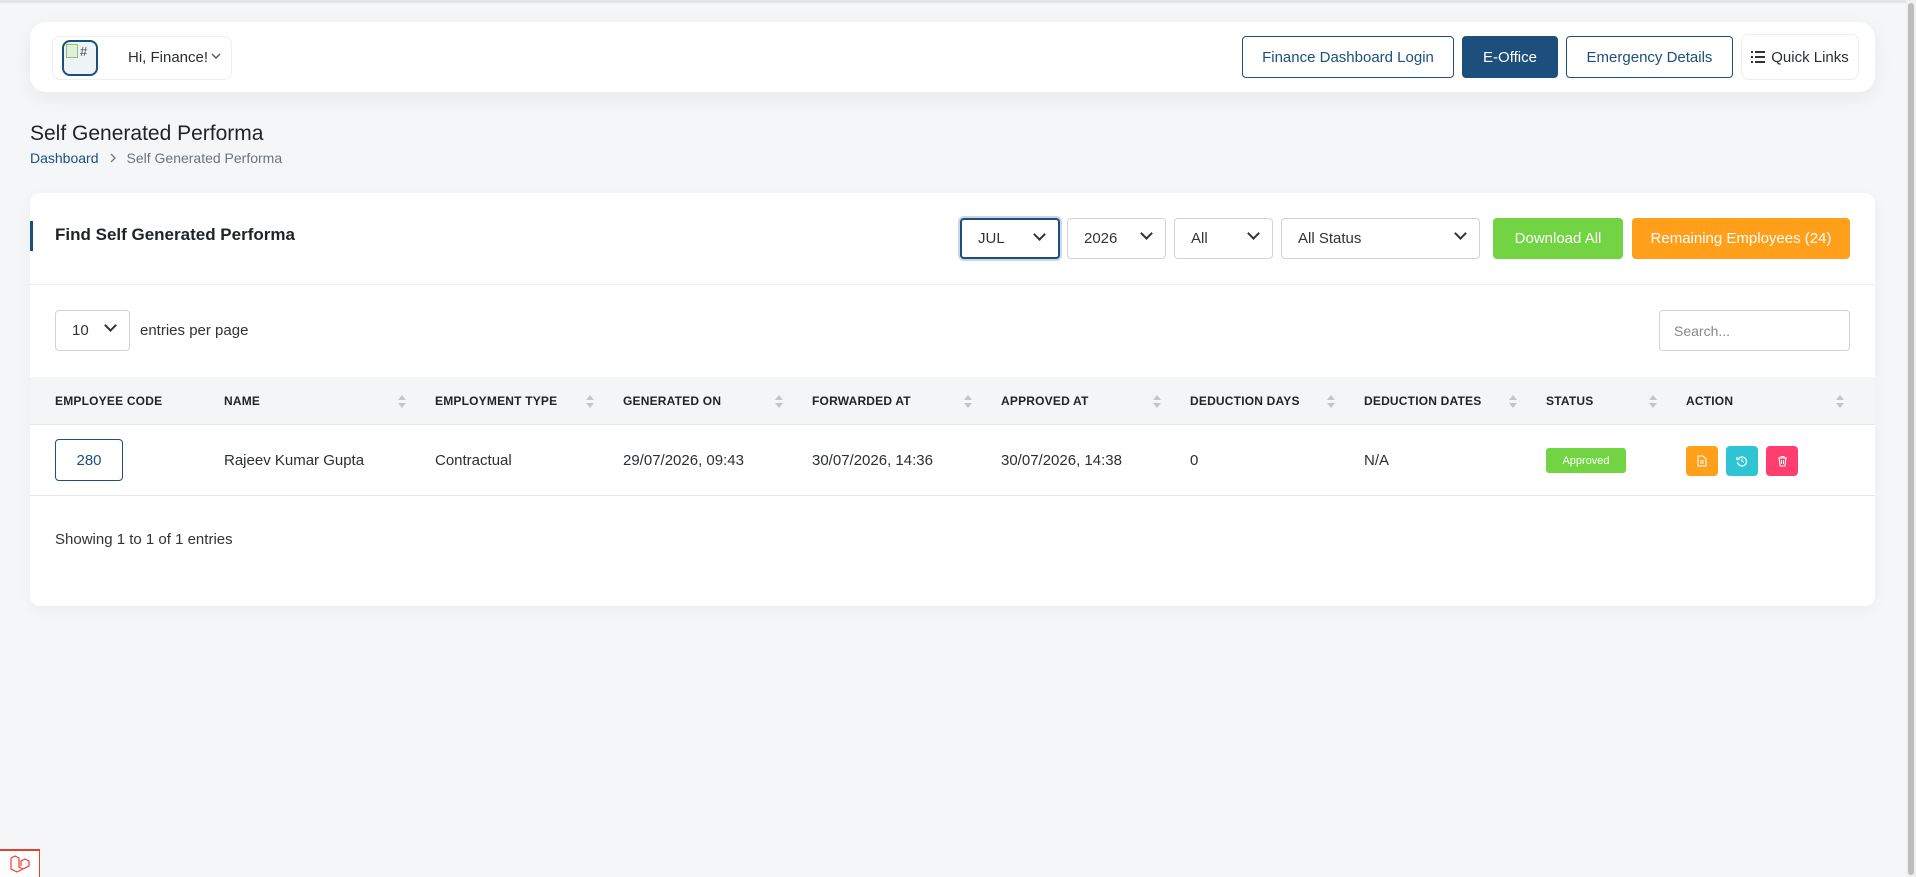  I want to click on view-document-button, so click(1702, 461).